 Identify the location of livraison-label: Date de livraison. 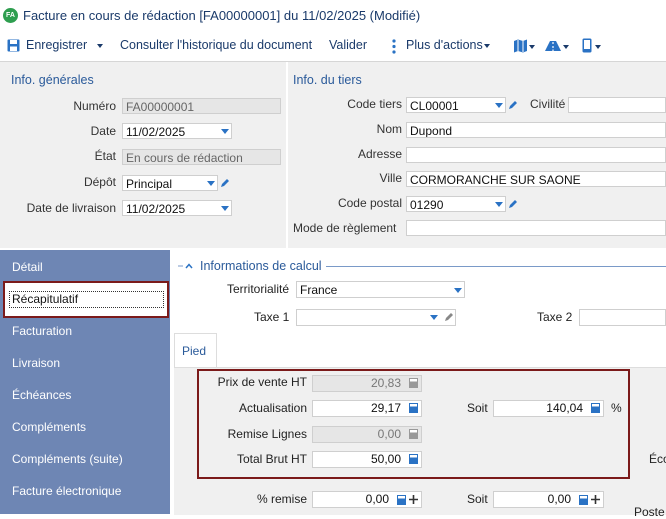
(71, 208).